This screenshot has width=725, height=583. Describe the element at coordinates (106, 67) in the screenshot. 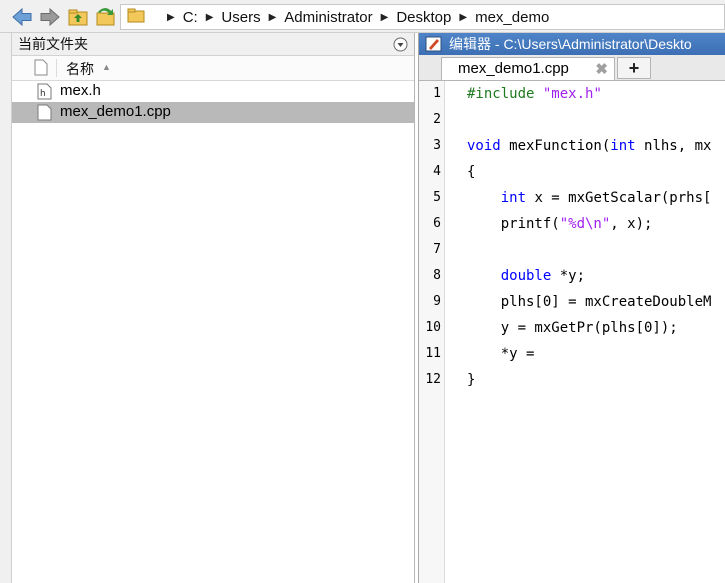

I see `sort-ascending-icon: ▲` at that location.